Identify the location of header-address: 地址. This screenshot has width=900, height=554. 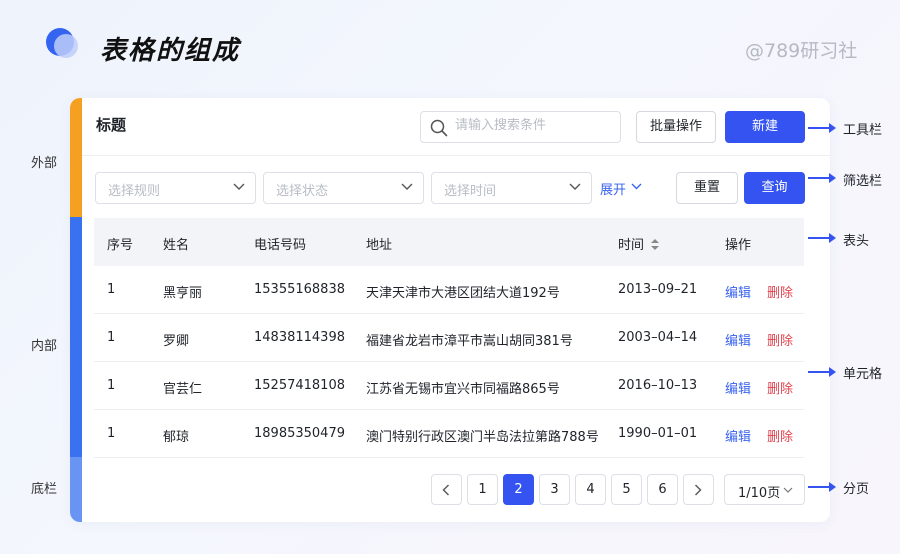
(379, 245).